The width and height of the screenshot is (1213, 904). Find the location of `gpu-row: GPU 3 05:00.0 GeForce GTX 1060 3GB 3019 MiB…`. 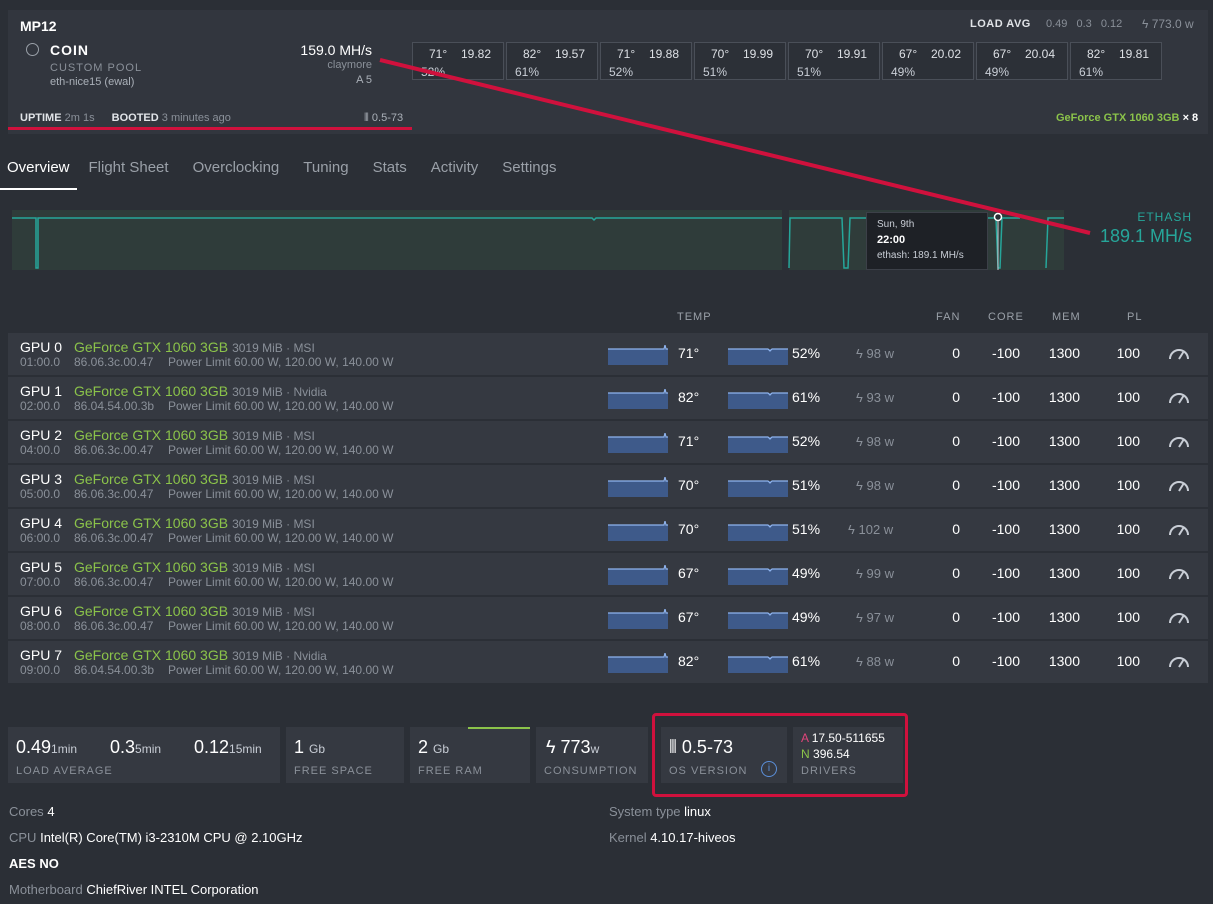

gpu-row: GPU 3 05:00.0 GeForce GTX 1060 3GB 3019 MiB… is located at coordinates (608, 487).